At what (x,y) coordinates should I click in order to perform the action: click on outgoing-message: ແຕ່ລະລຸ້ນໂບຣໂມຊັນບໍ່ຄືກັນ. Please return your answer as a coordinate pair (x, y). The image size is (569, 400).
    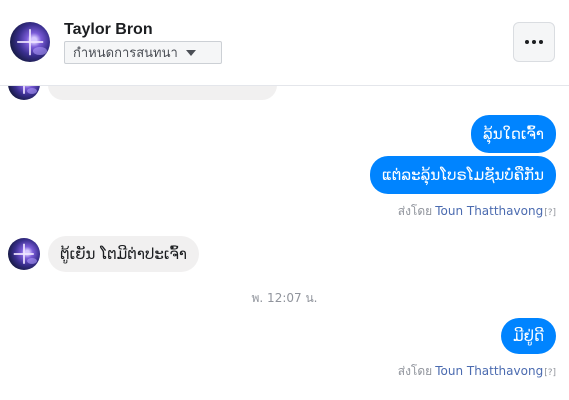
    Looking at the image, I should click on (462, 175).